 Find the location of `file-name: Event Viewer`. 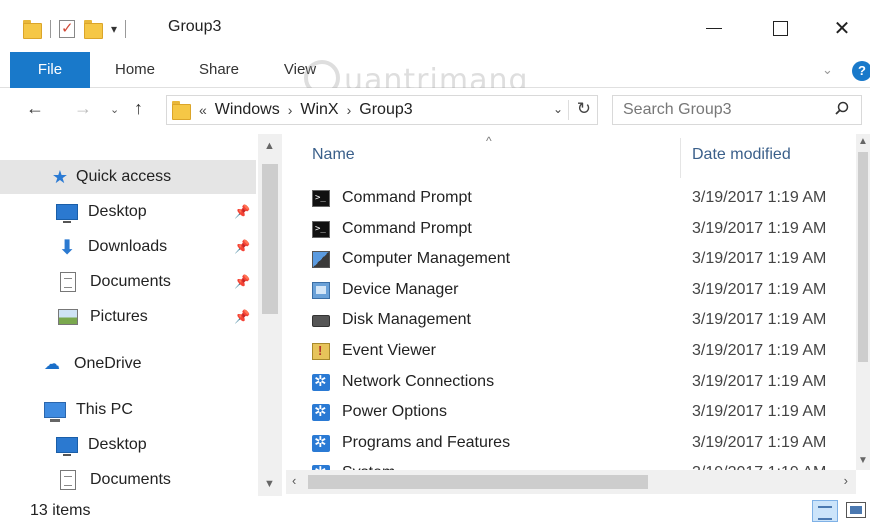

file-name: Event Viewer is located at coordinates (389, 350).